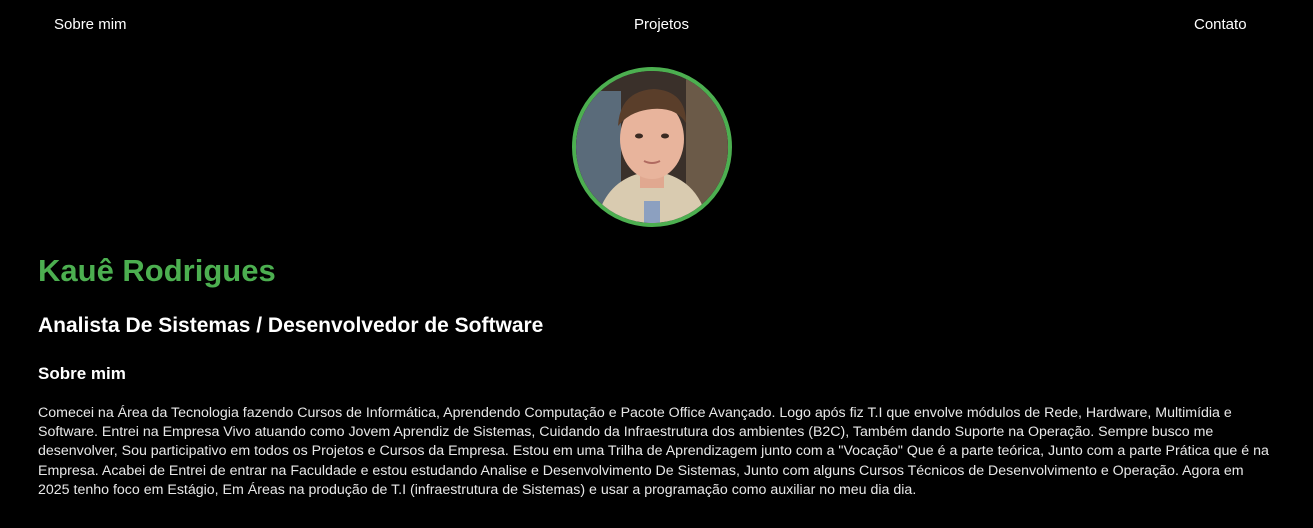  What do you see at coordinates (82, 373) in the screenshot?
I see `about-heading: Sobre mim` at bounding box center [82, 373].